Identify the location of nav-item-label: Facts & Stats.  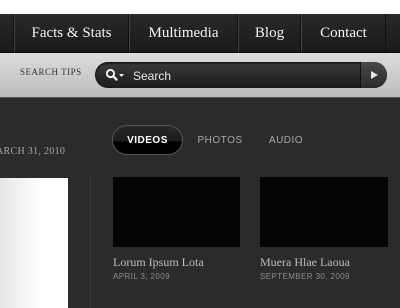
(71, 32).